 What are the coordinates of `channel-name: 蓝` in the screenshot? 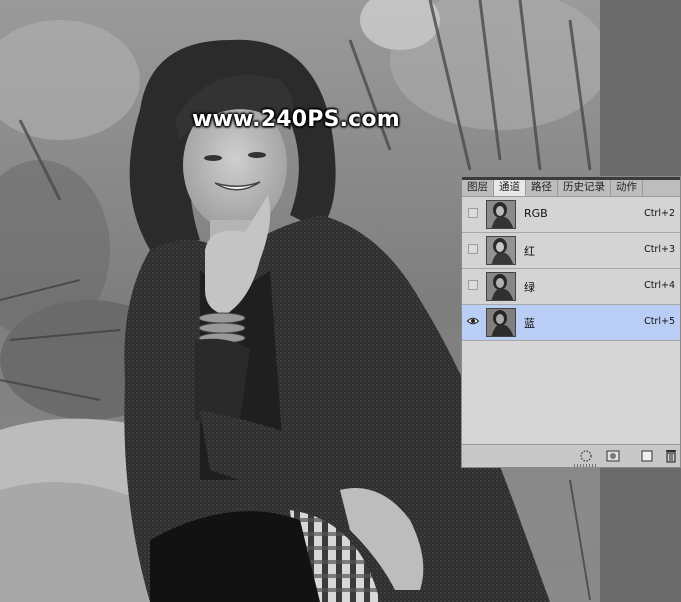 It's located at (529, 323).